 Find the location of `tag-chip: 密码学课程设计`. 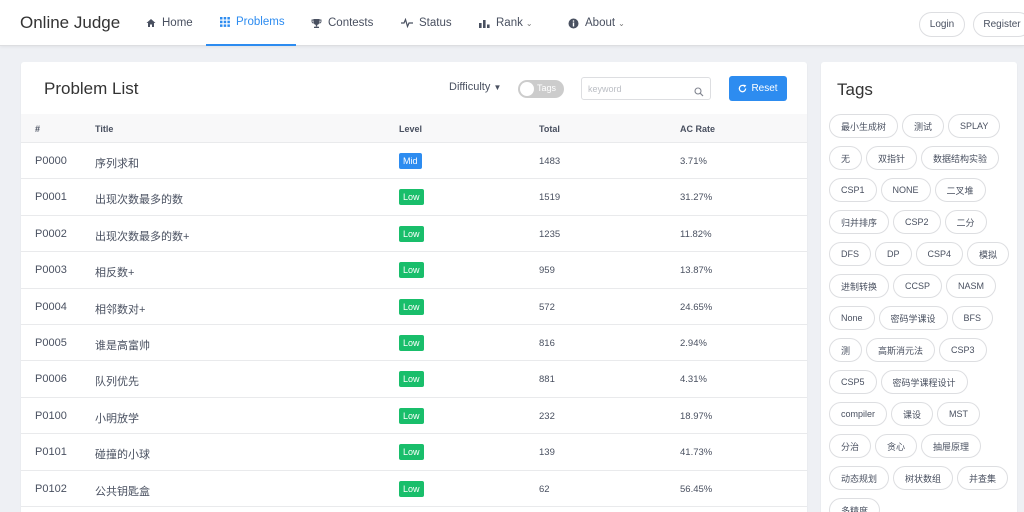

tag-chip: 密码学课程设计 is located at coordinates (924, 382).